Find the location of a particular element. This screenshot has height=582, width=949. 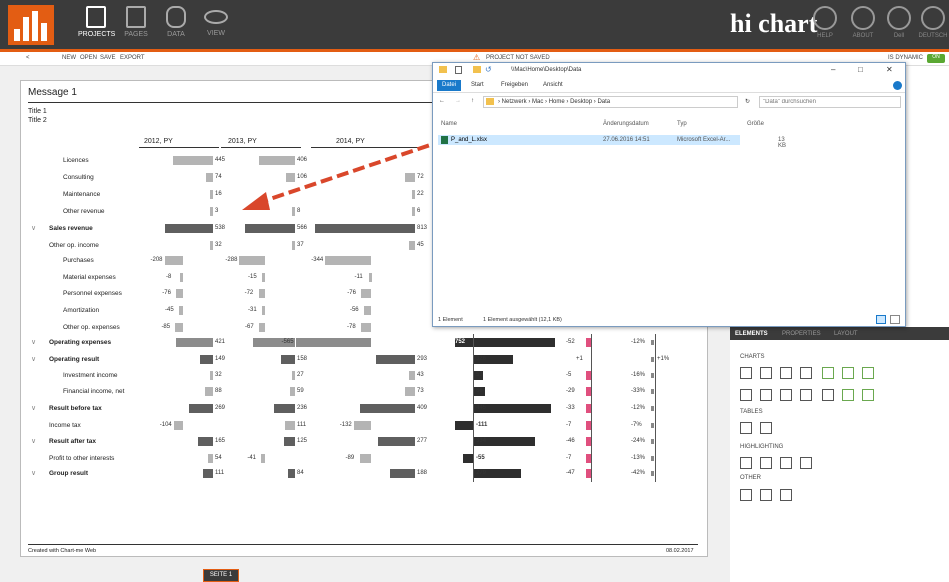

grouped-bar-icon is located at coordinates (786, 373).